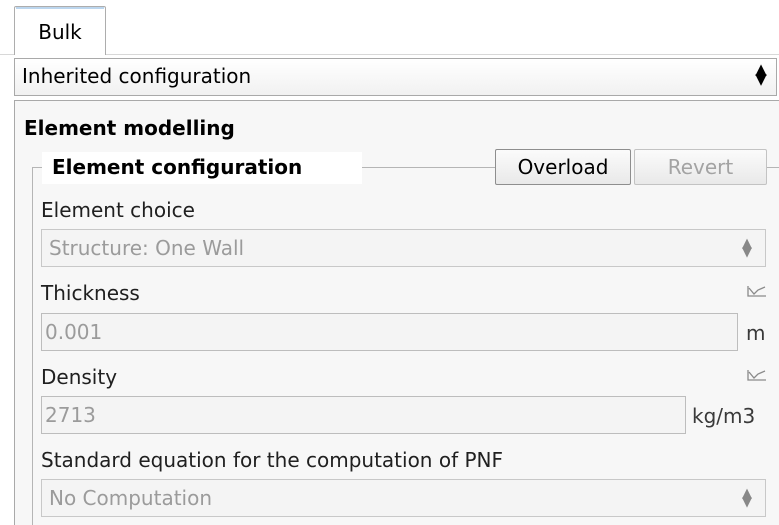  Describe the element at coordinates (90, 293) in the screenshot. I see `thickness-label: Thickness` at that location.